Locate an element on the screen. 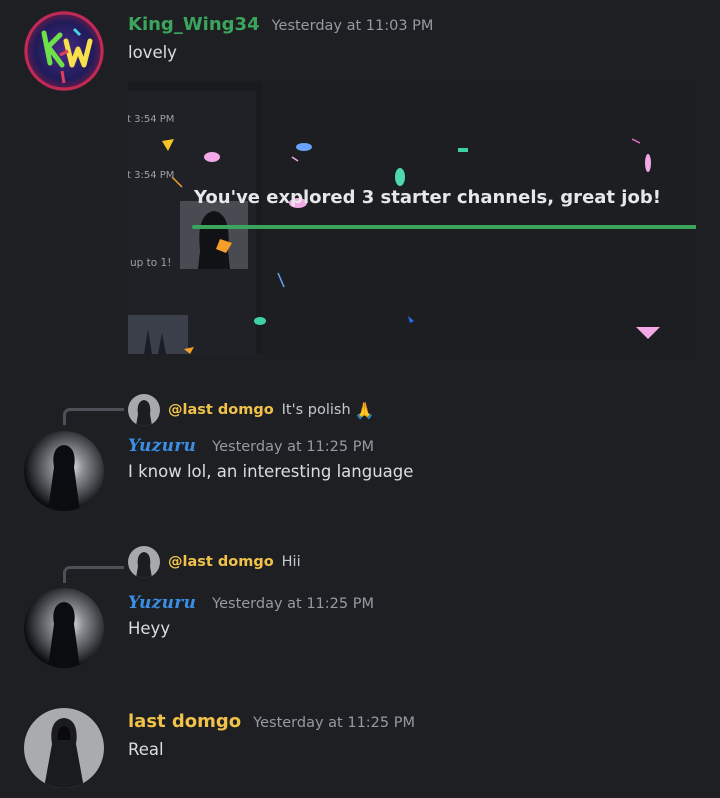  reply-preview-text: It's polish is located at coordinates (316, 410).